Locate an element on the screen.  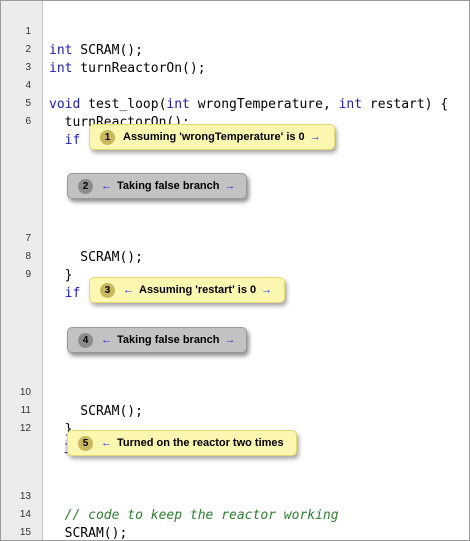
code-line: 11 } is located at coordinates (235, 410).